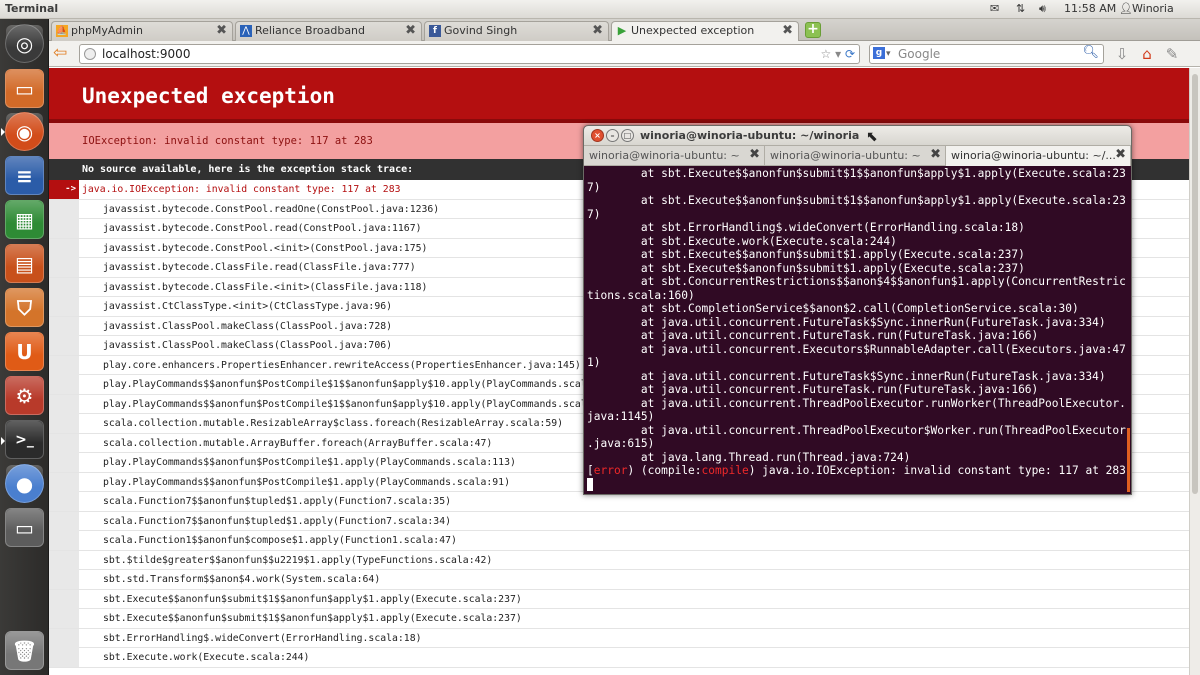 The image size is (1200, 675). I want to click on scrollbar-thumb, so click(1195, 284).